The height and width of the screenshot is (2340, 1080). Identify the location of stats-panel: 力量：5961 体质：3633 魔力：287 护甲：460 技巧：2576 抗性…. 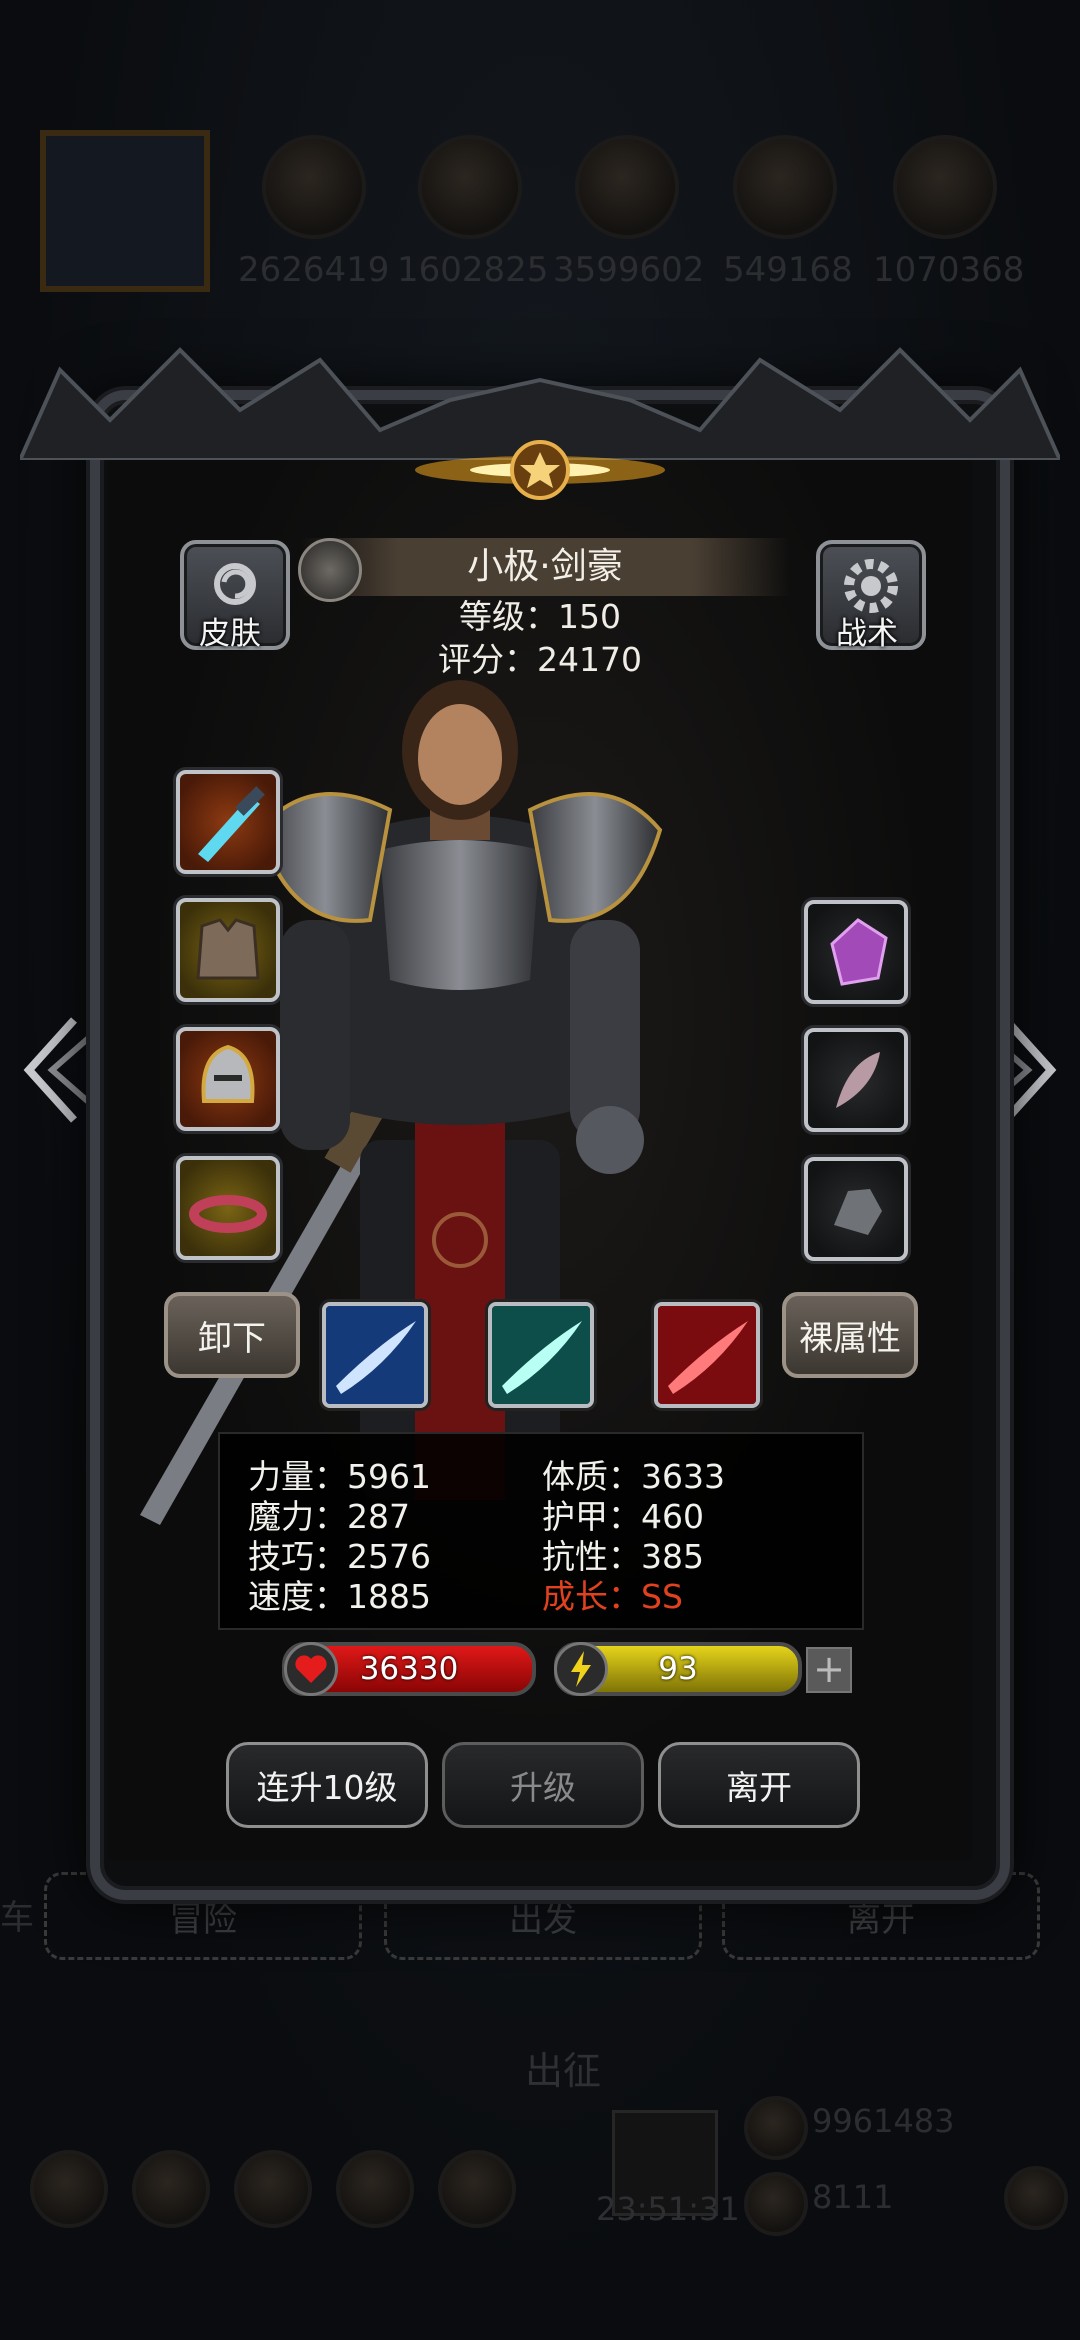
(541, 1531).